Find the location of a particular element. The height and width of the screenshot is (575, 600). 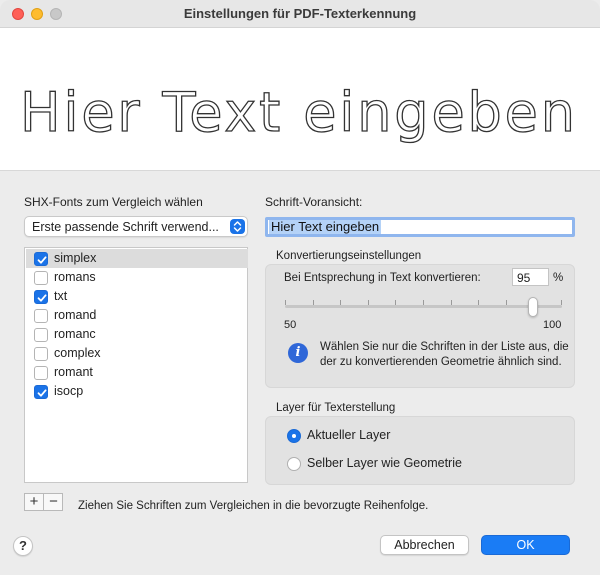

font-list-item-label: romant is located at coordinates (73, 372).